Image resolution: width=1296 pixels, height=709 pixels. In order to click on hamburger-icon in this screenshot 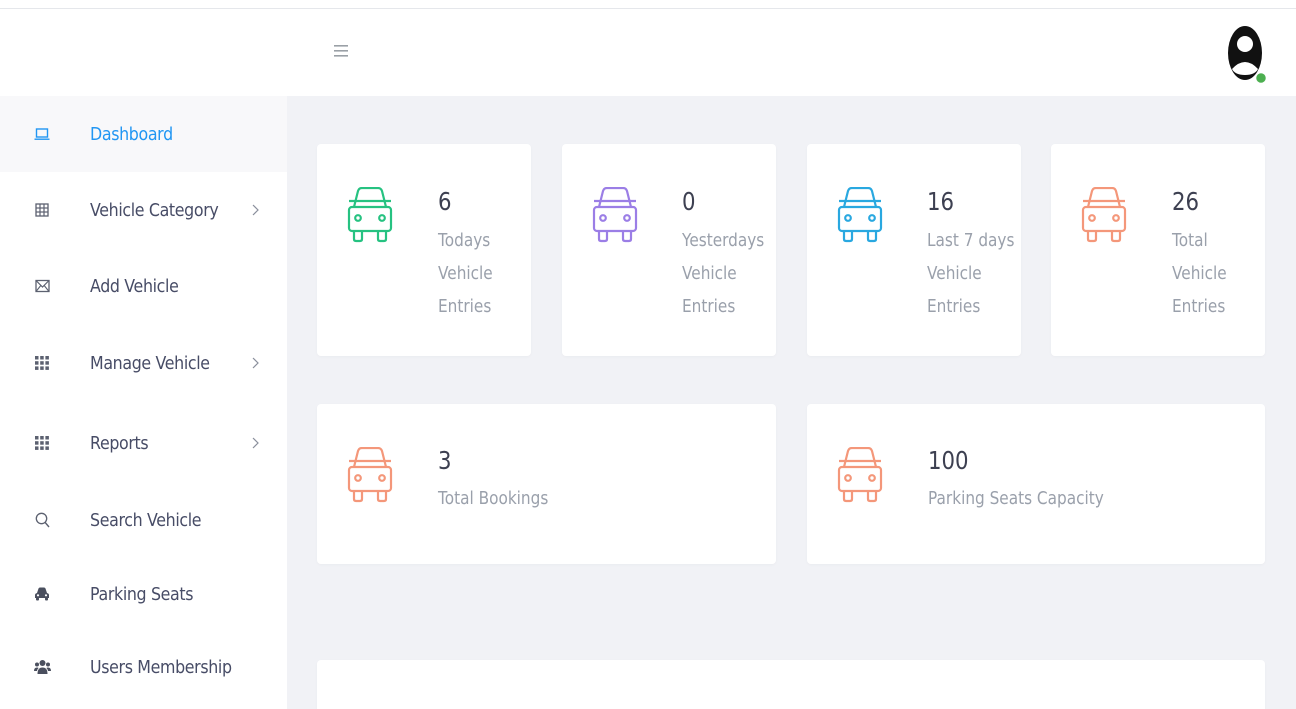, I will do `click(341, 54)`.